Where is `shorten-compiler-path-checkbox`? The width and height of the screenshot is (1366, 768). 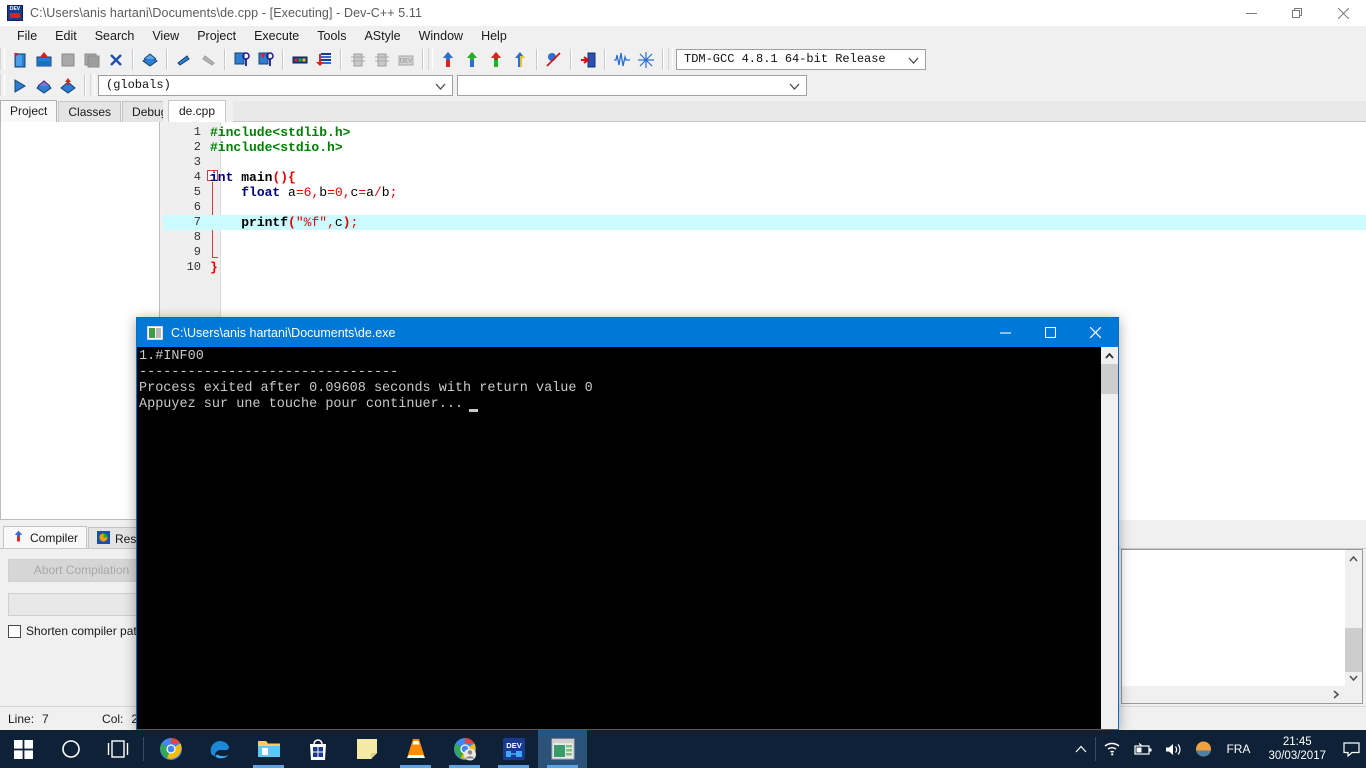
shorten-compiler-path-checkbox is located at coordinates (14, 631).